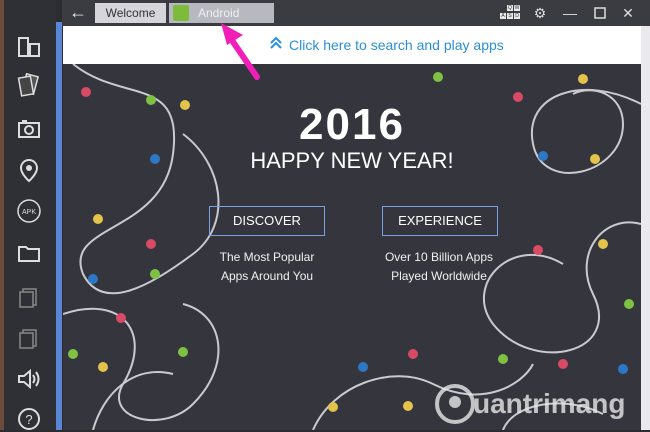  I want to click on gear-icon: ⚙, so click(540, 13).